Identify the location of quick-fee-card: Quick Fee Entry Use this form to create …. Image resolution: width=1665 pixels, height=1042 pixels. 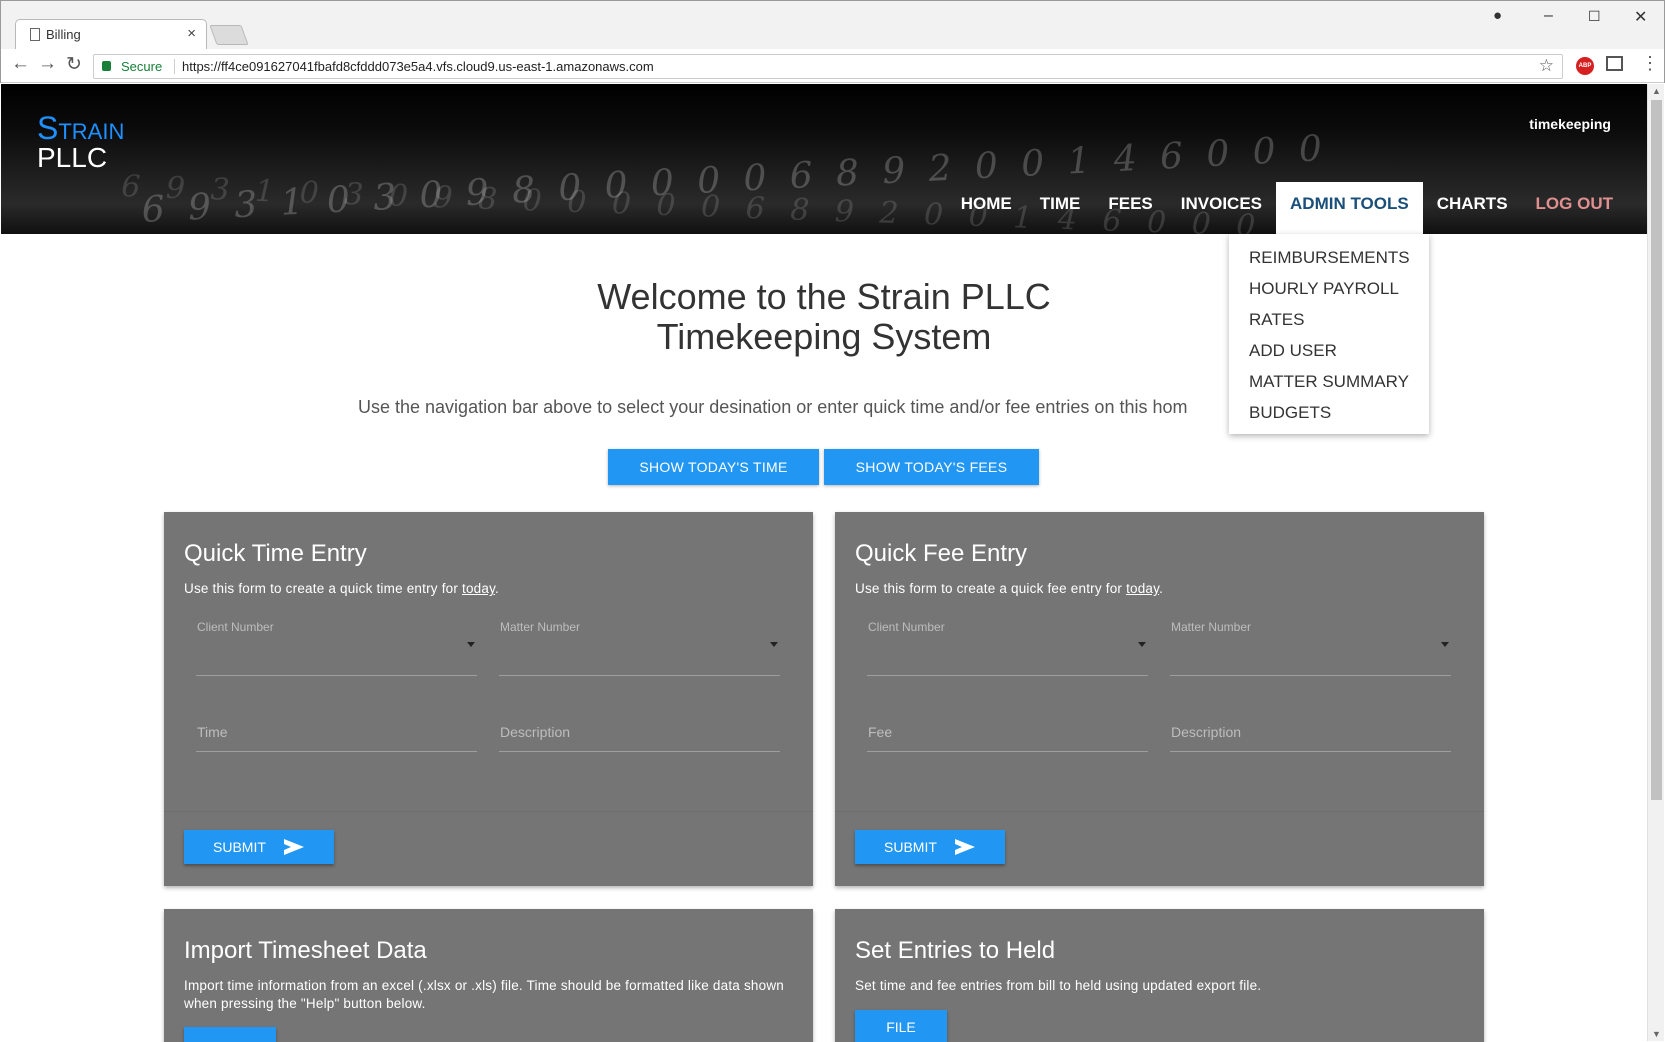
(1159, 699).